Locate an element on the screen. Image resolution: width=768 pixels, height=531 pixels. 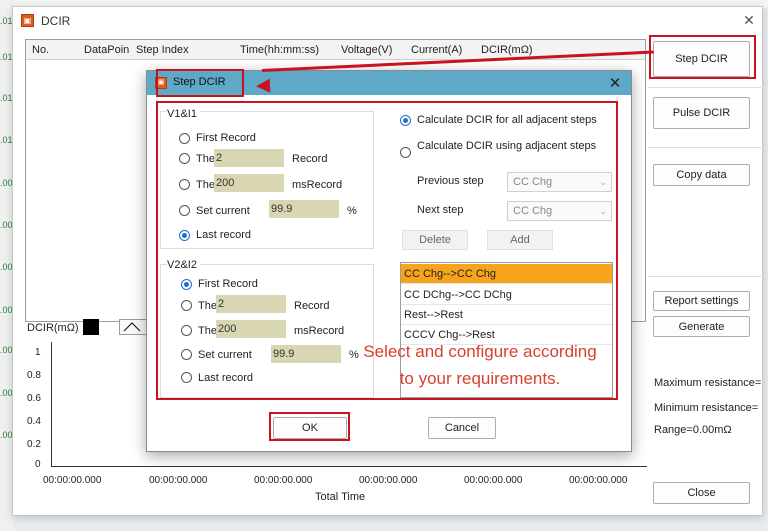
y-tick-label: 0.2 is located at coordinates (34, 444).